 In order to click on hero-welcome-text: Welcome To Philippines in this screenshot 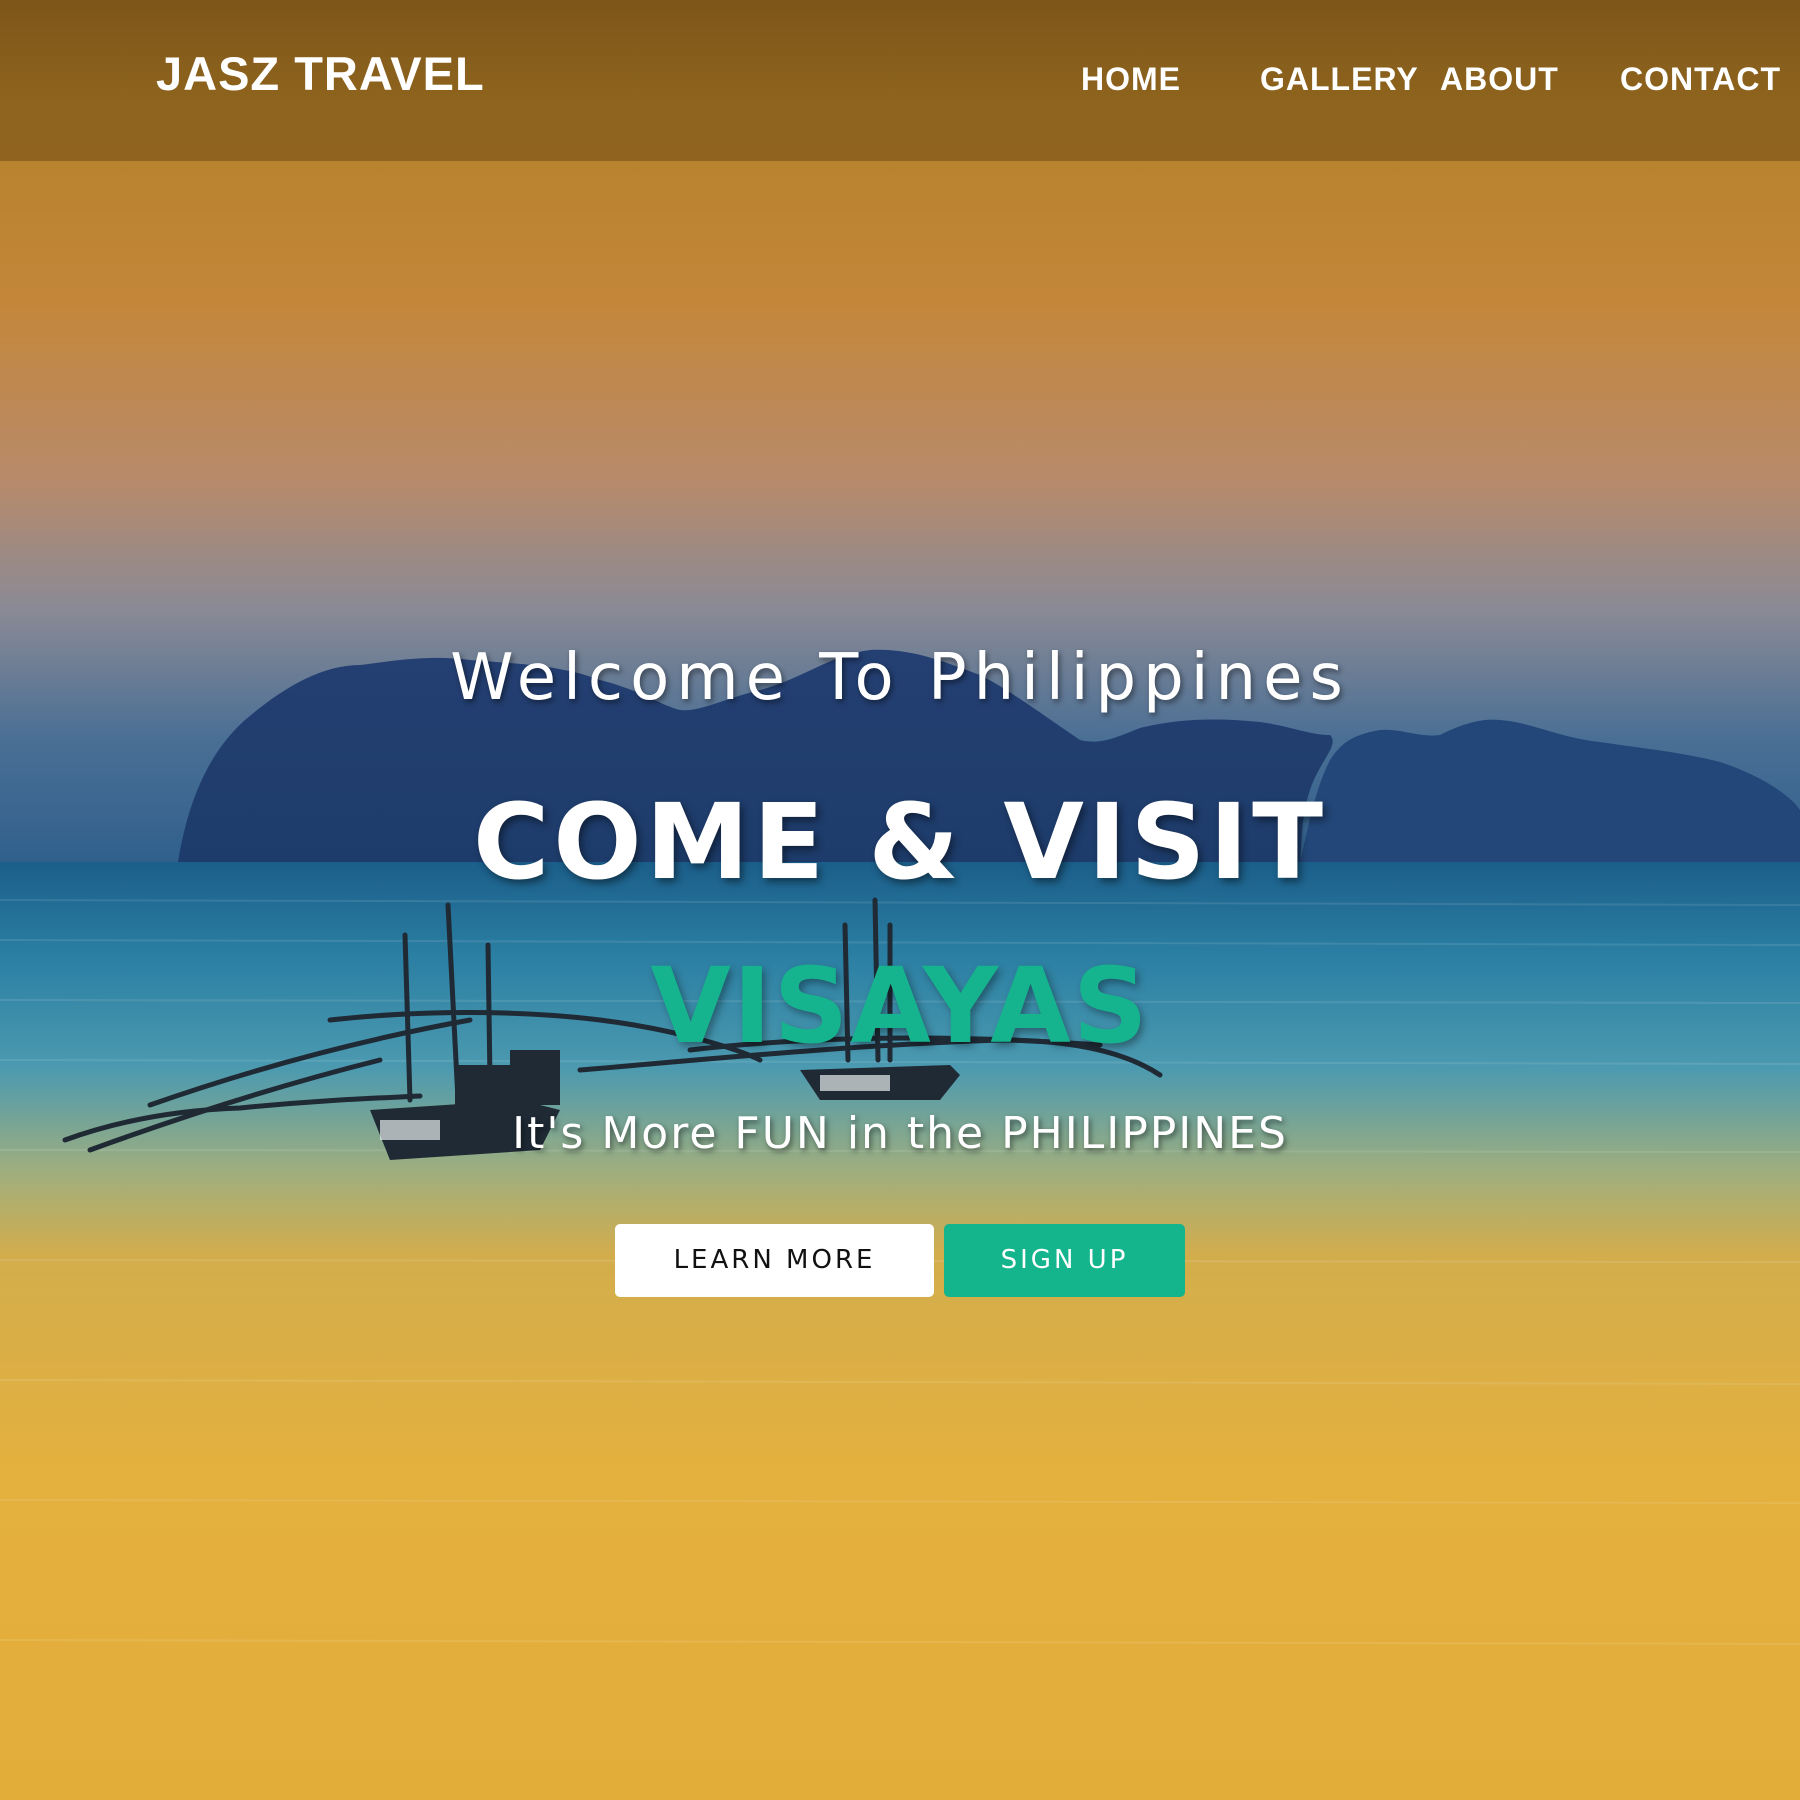, I will do `click(900, 678)`.